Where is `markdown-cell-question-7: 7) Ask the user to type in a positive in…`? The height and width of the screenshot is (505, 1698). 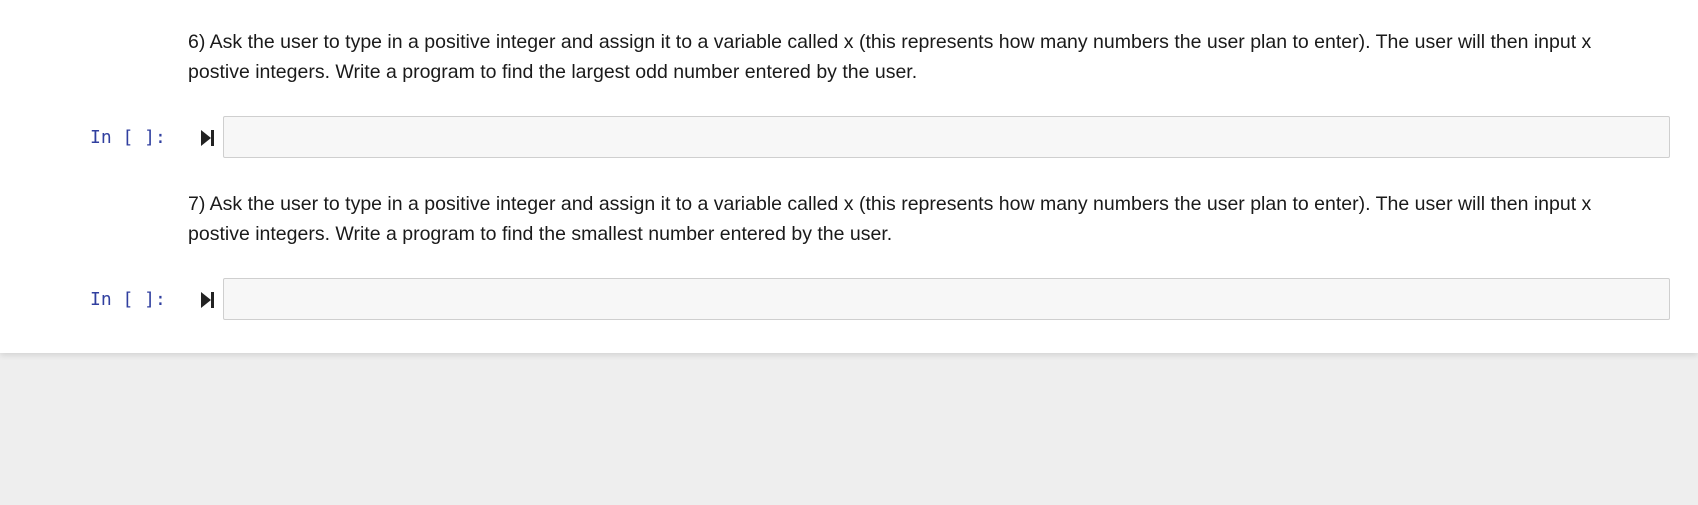 markdown-cell-question-7: 7) Ask the user to type in a positive in… is located at coordinates (918, 219).